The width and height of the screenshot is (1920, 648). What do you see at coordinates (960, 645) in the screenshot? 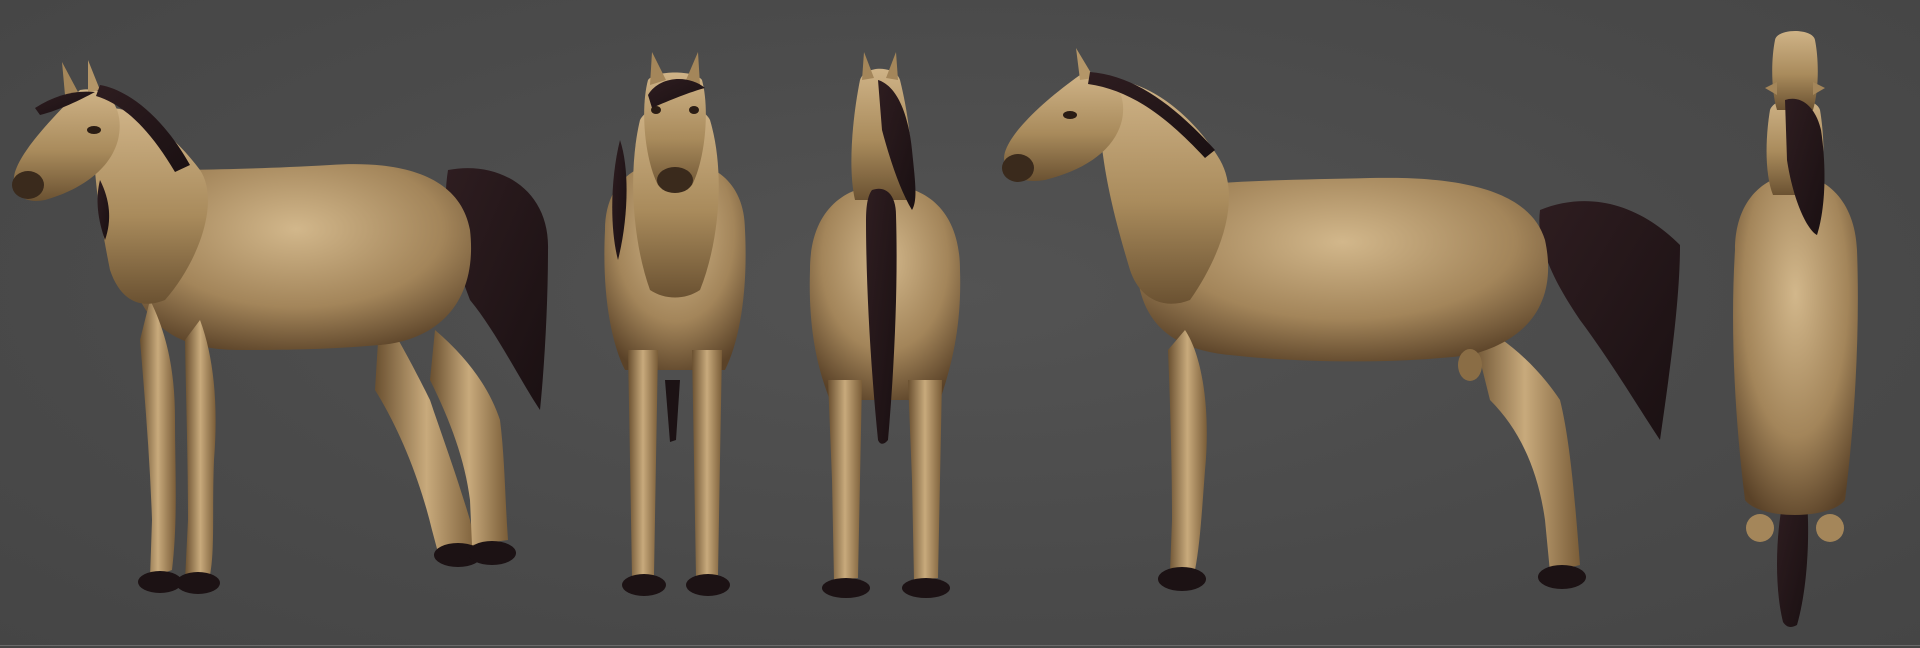
I see `viewport-bottom-border` at bounding box center [960, 645].